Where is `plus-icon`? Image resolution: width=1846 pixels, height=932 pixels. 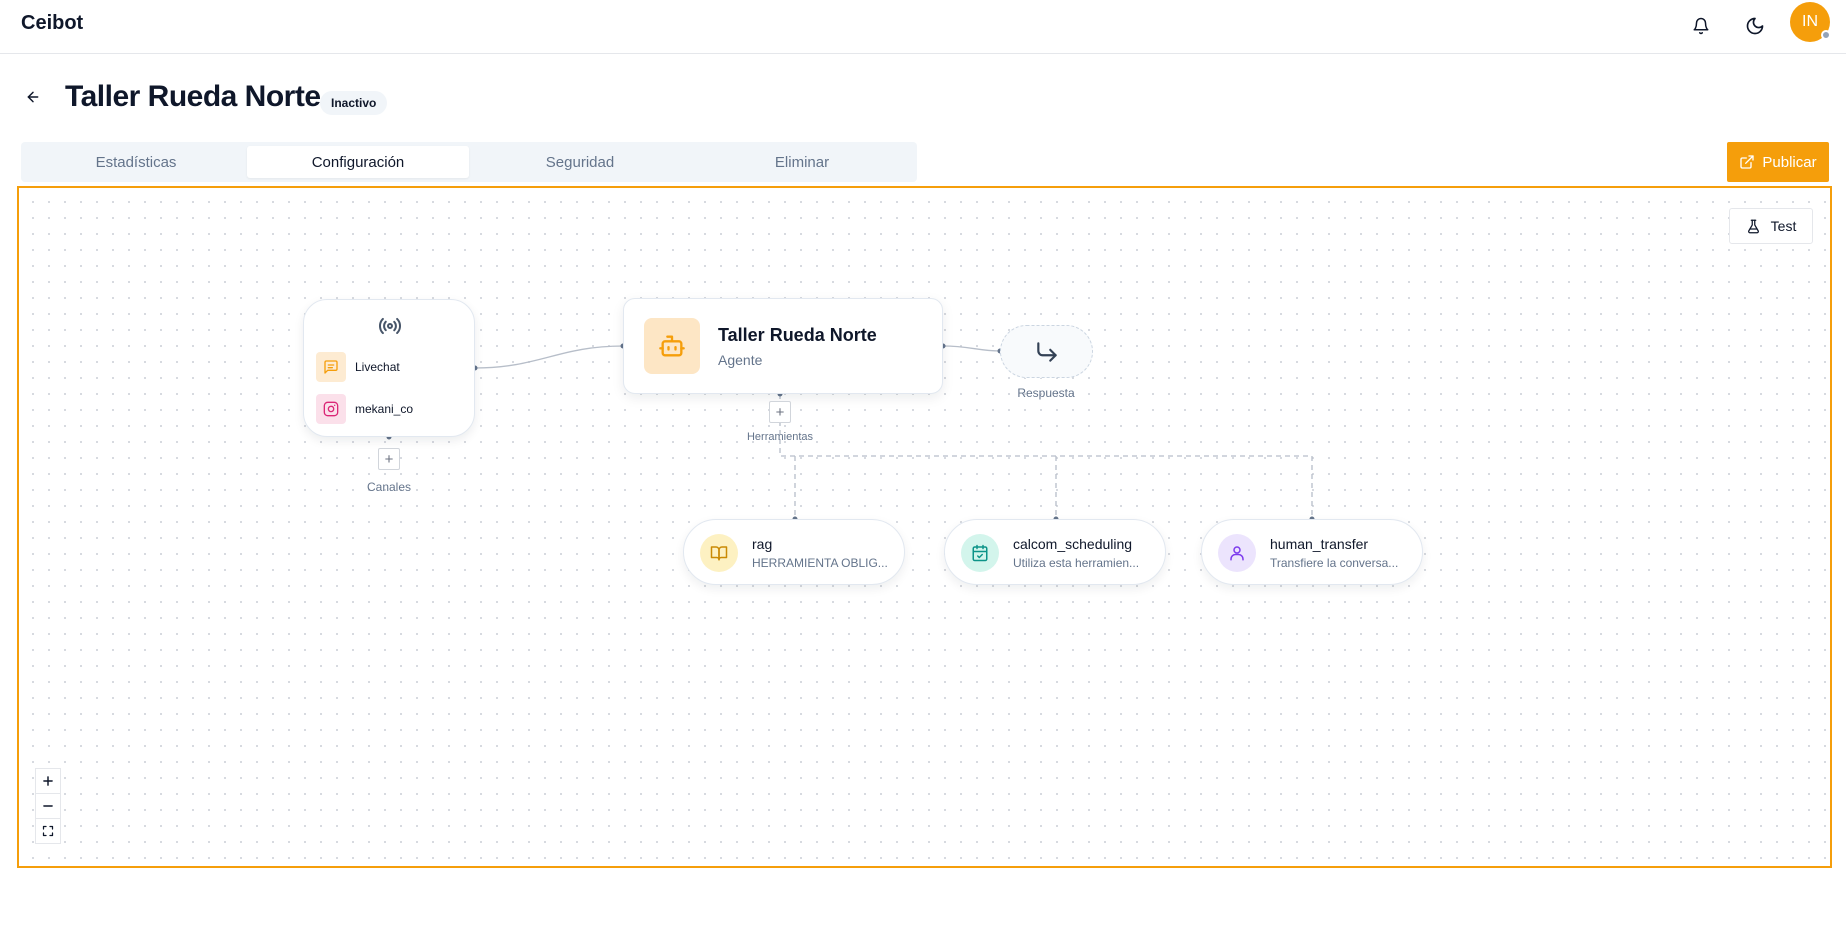
plus-icon is located at coordinates (48, 781).